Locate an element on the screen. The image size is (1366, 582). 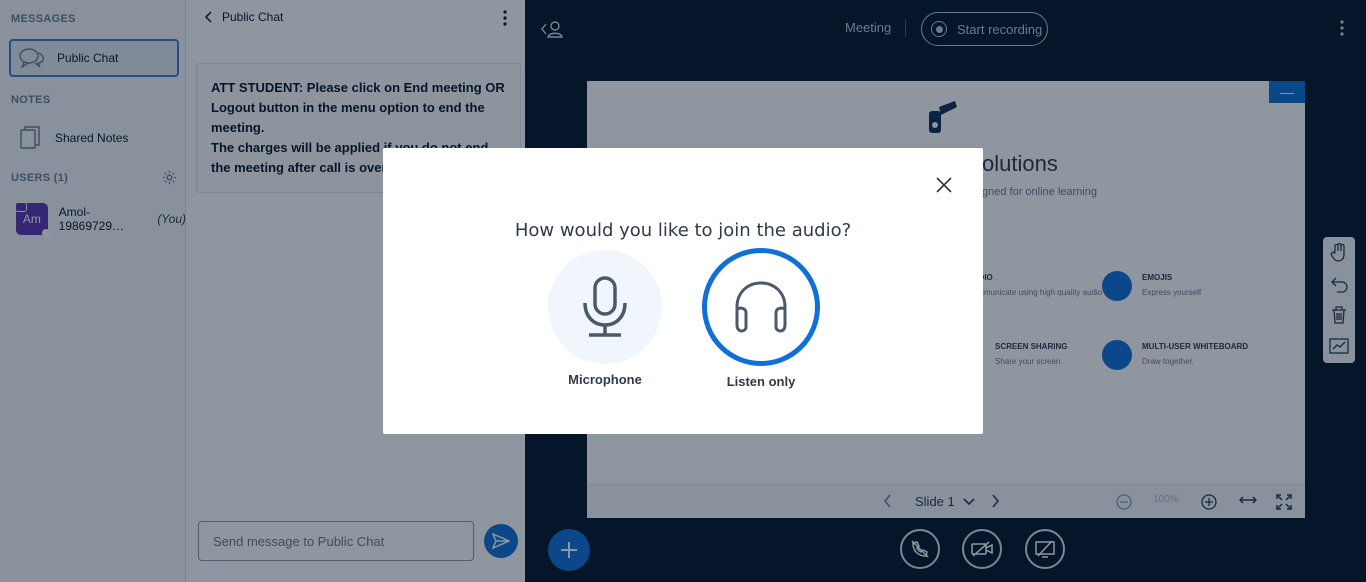
listen-only-option-button: Listen only is located at coordinates (761, 318).